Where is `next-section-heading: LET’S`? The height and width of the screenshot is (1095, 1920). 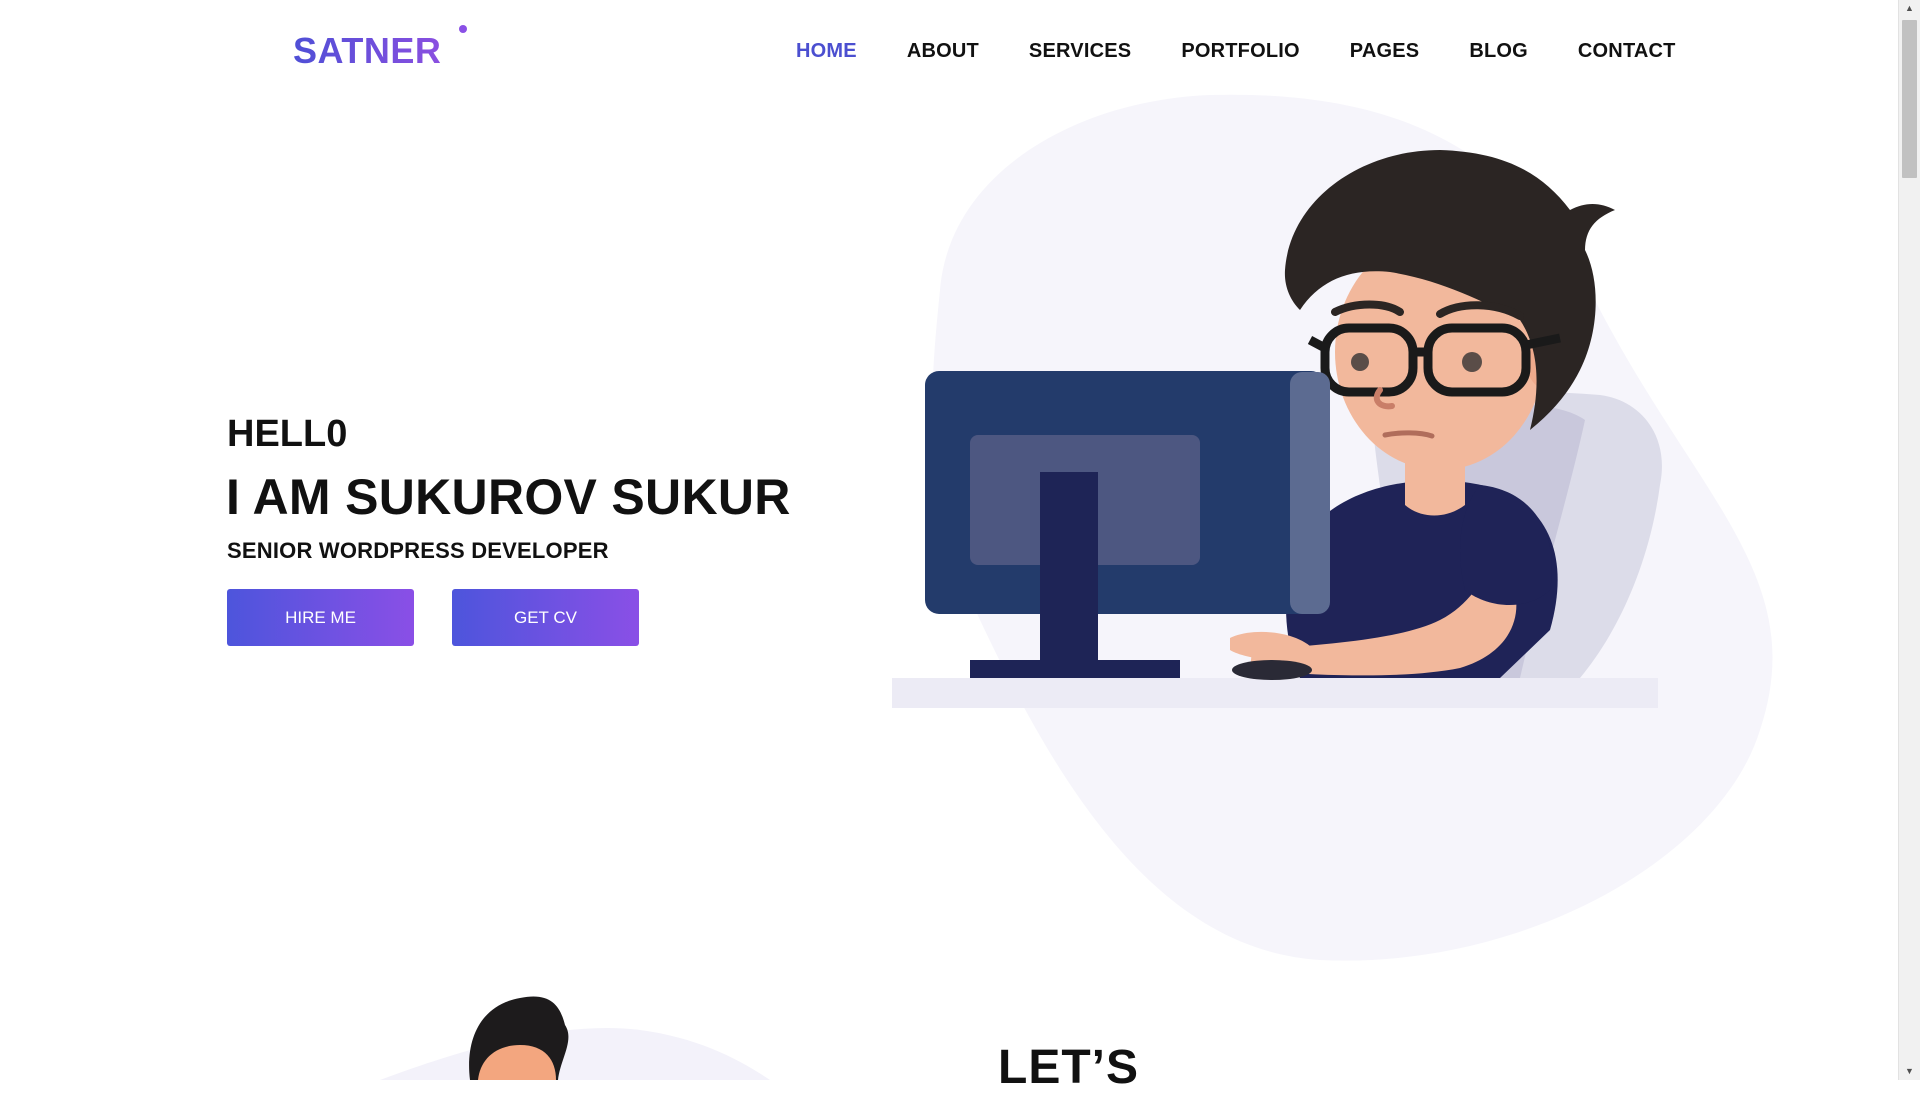
next-section-heading: LET’S is located at coordinates (1069, 1067).